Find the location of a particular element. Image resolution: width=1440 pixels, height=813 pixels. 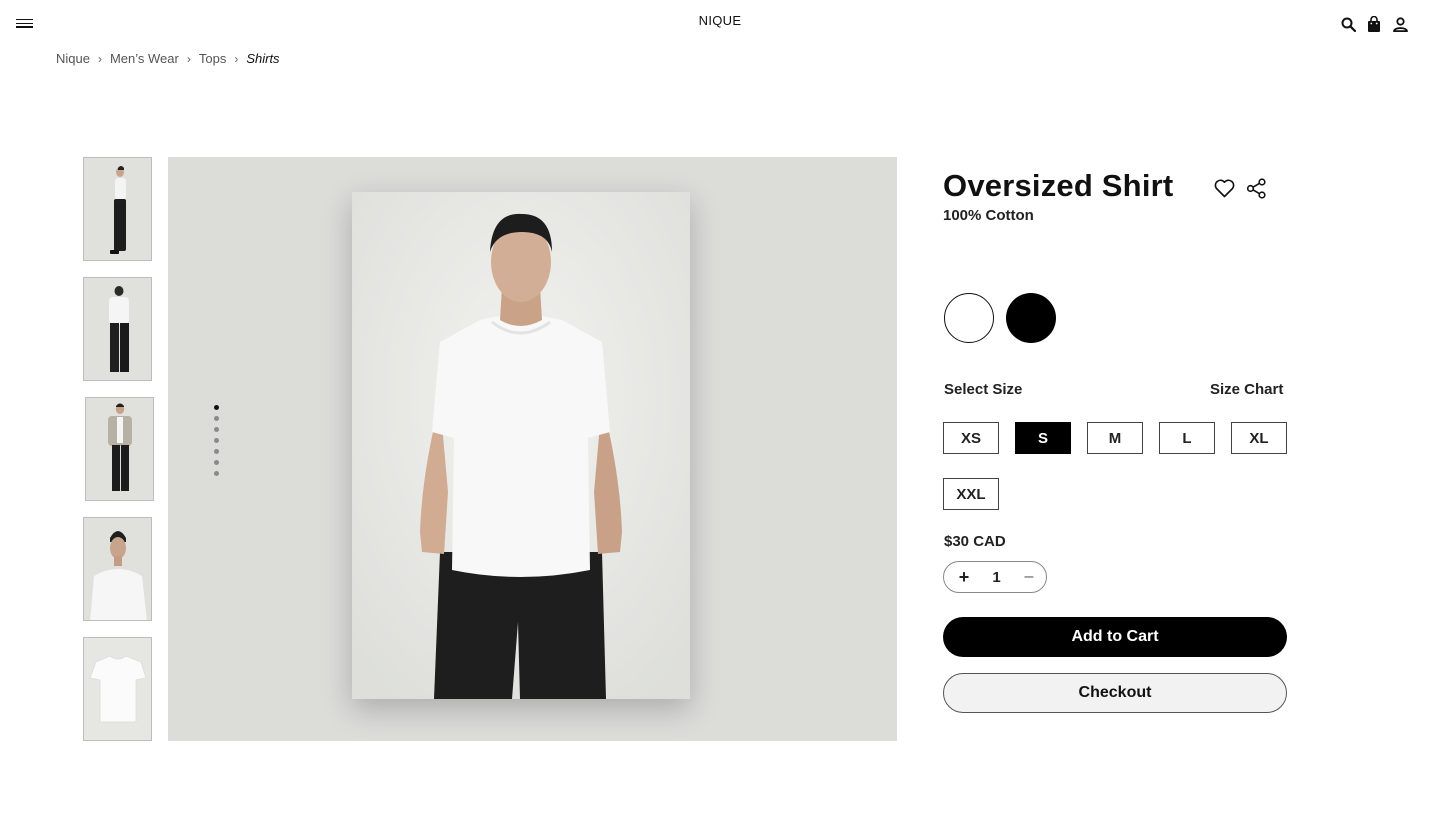

size-button-xl: XL is located at coordinates (1259, 438).